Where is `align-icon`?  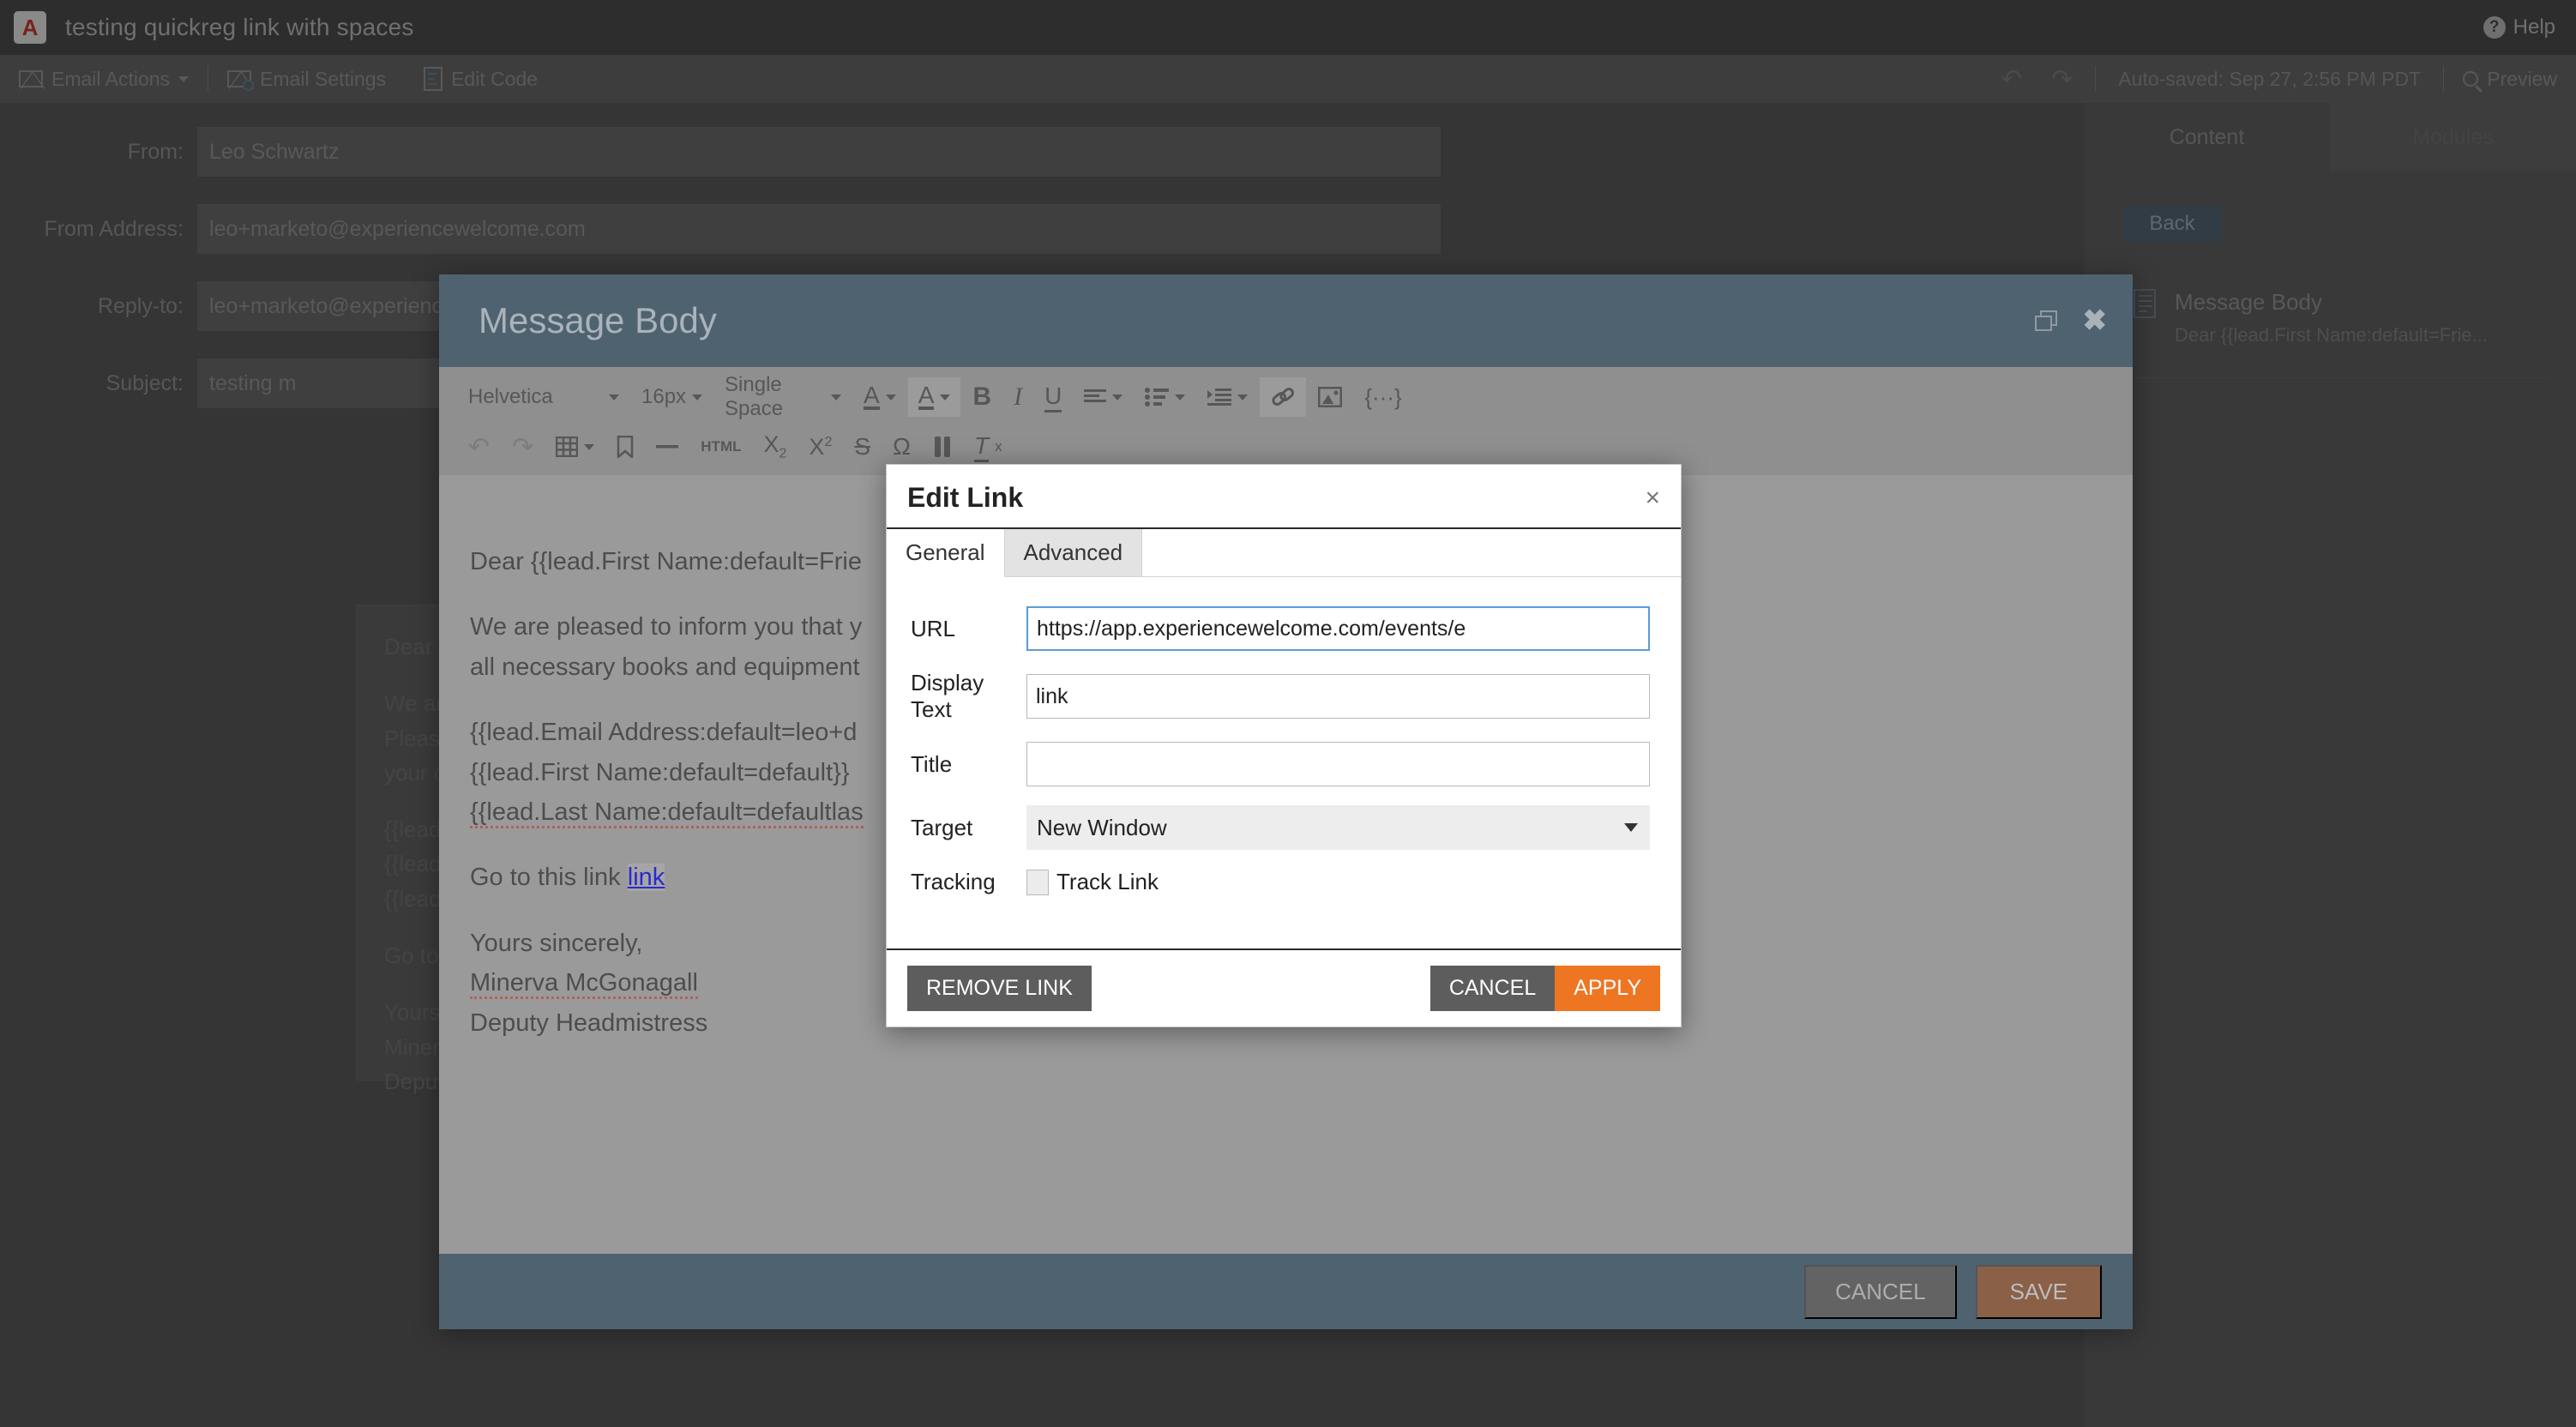
align-icon is located at coordinates (1103, 397).